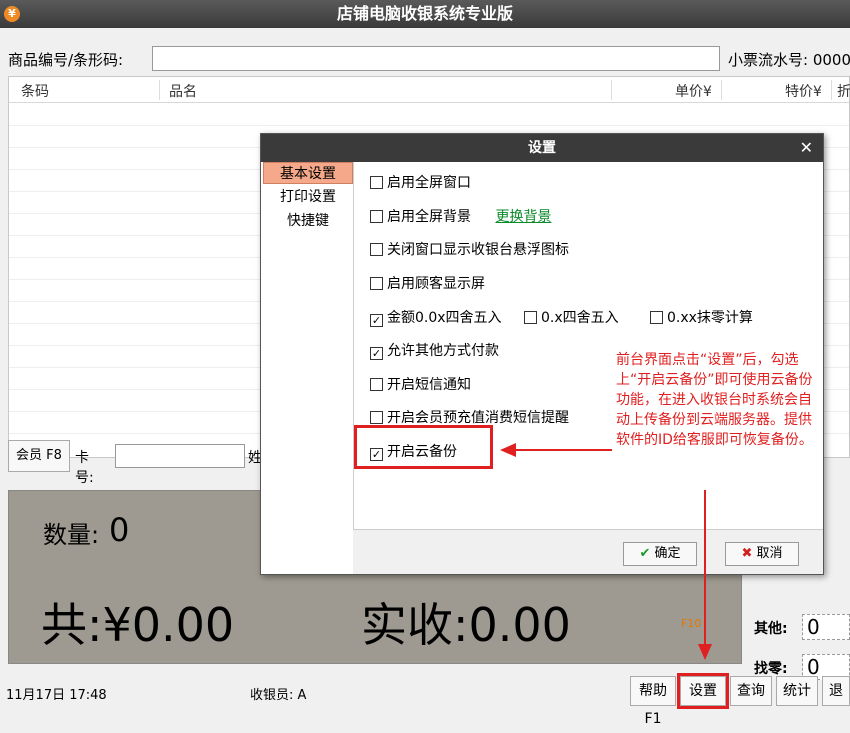 The image size is (850, 733). I want to click on col-special-price: 特价¥, so click(803, 91).